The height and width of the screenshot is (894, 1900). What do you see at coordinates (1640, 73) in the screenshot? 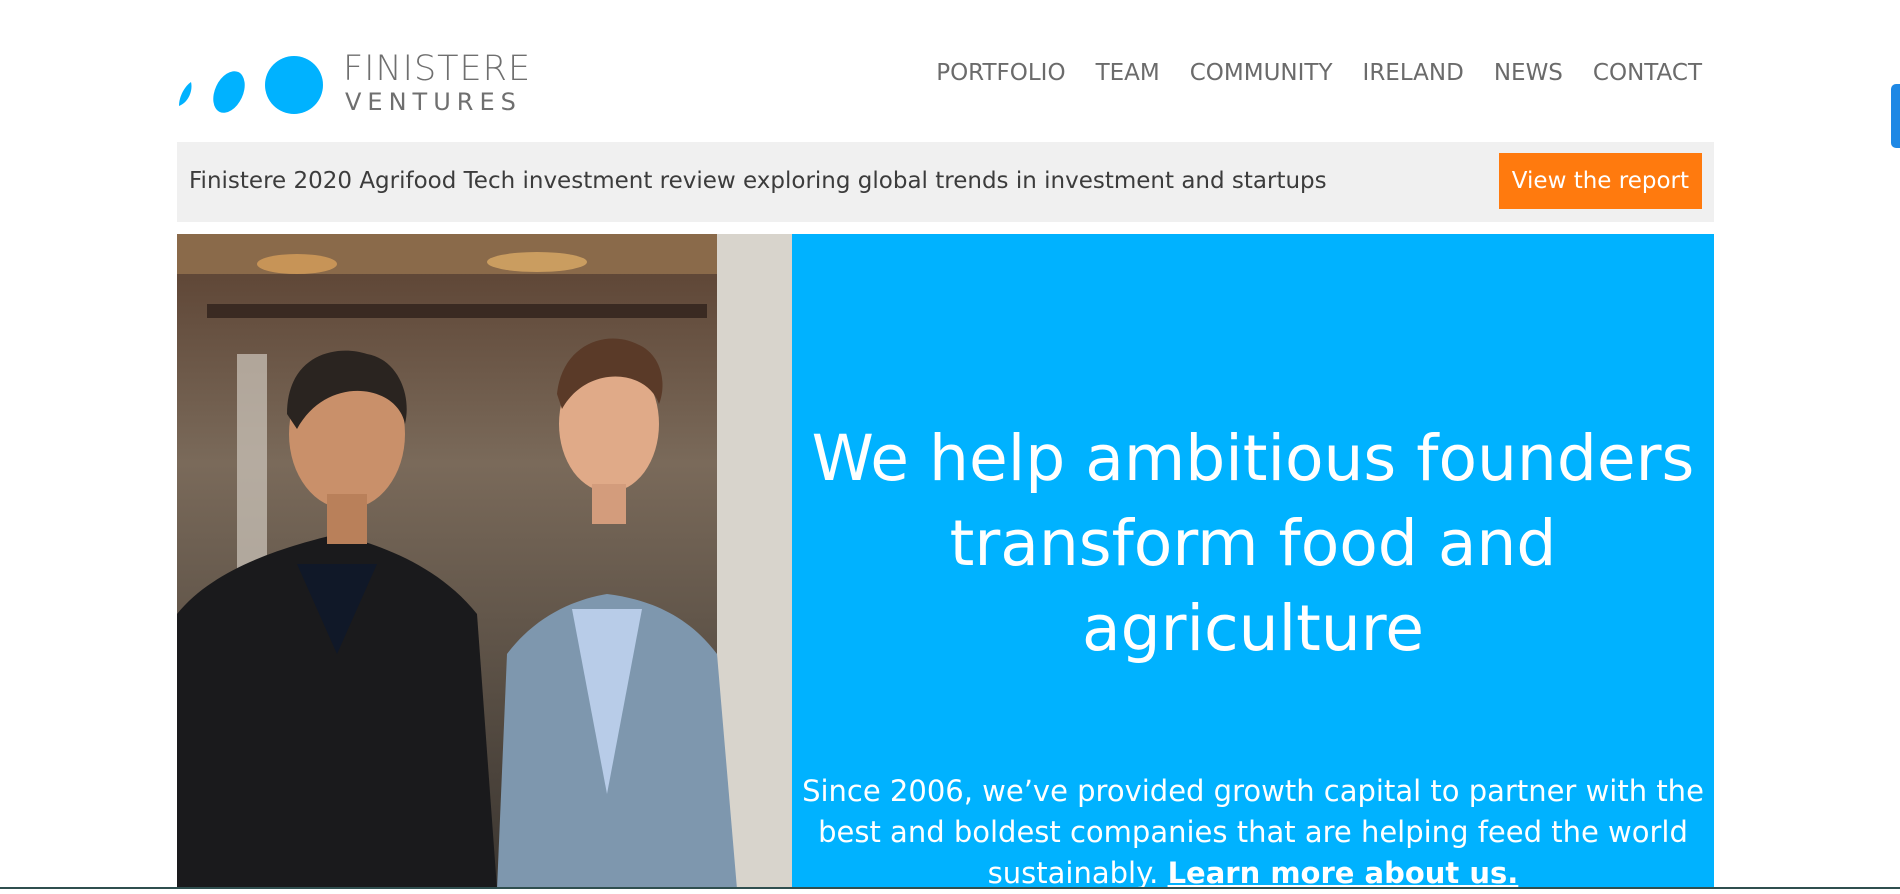
I see `nav-contact: CONTACT` at bounding box center [1640, 73].